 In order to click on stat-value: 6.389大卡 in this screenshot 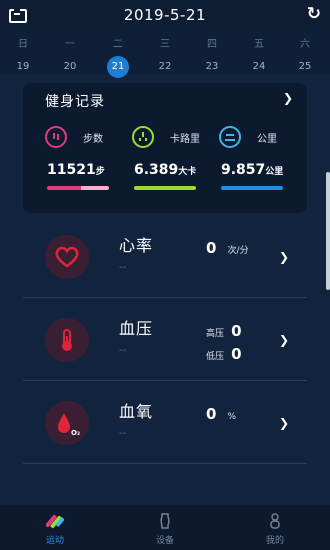, I will do `click(165, 170)`.